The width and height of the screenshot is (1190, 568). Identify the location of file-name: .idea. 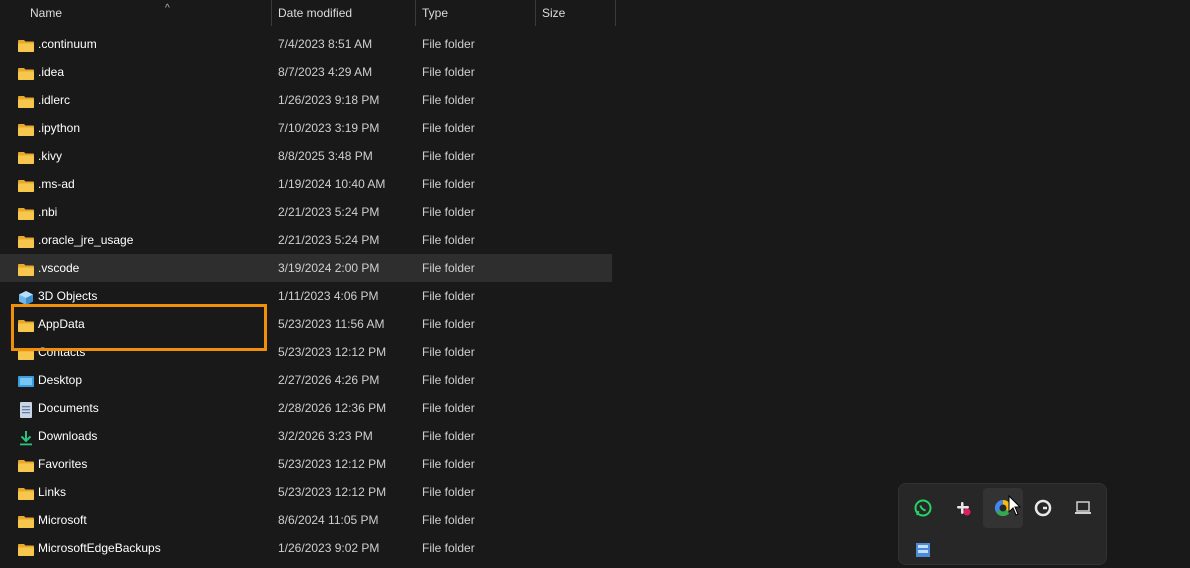
(51, 72).